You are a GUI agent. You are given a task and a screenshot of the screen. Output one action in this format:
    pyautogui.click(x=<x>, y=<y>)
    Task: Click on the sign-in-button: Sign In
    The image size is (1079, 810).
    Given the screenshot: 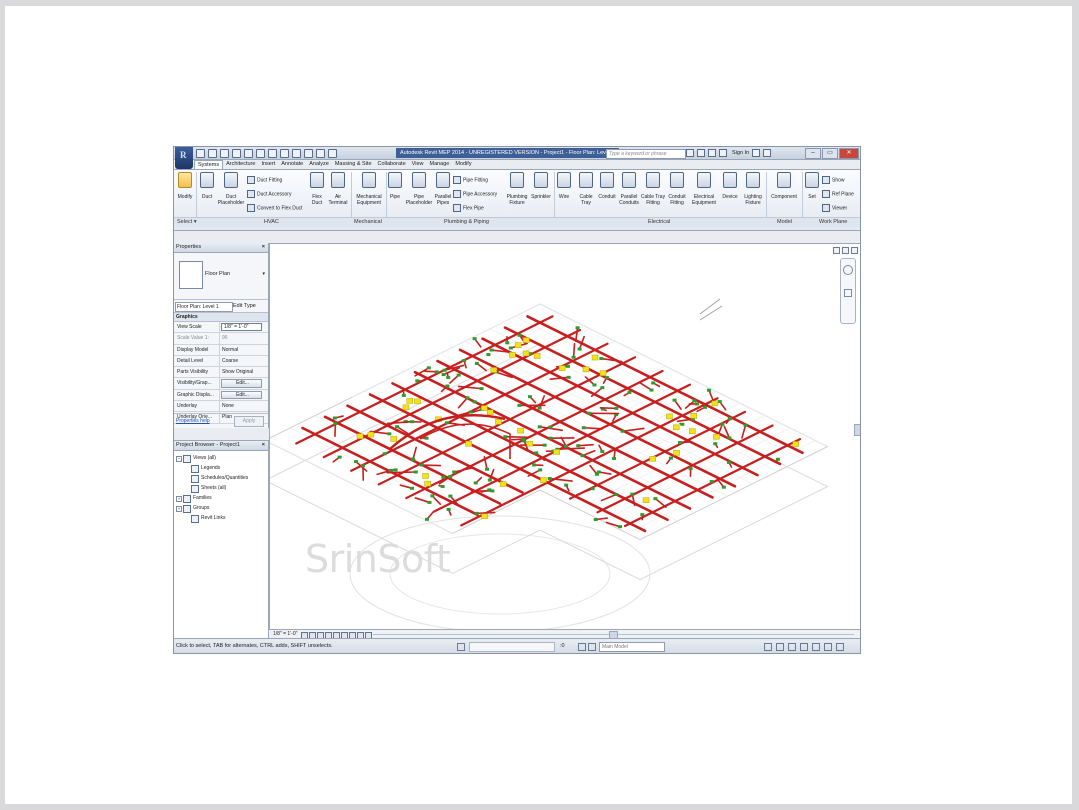 What is the action you would take?
    pyautogui.click(x=740, y=153)
    